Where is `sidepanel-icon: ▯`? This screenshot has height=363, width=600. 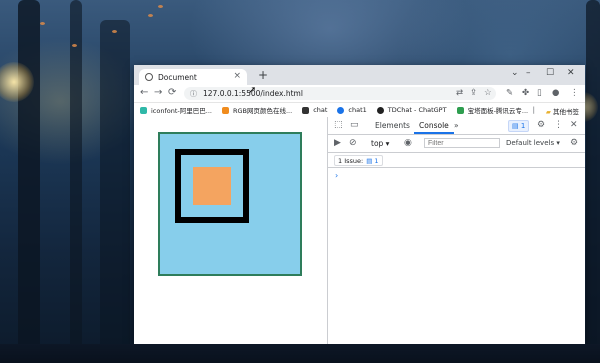 sidepanel-icon: ▯ is located at coordinates (539, 93).